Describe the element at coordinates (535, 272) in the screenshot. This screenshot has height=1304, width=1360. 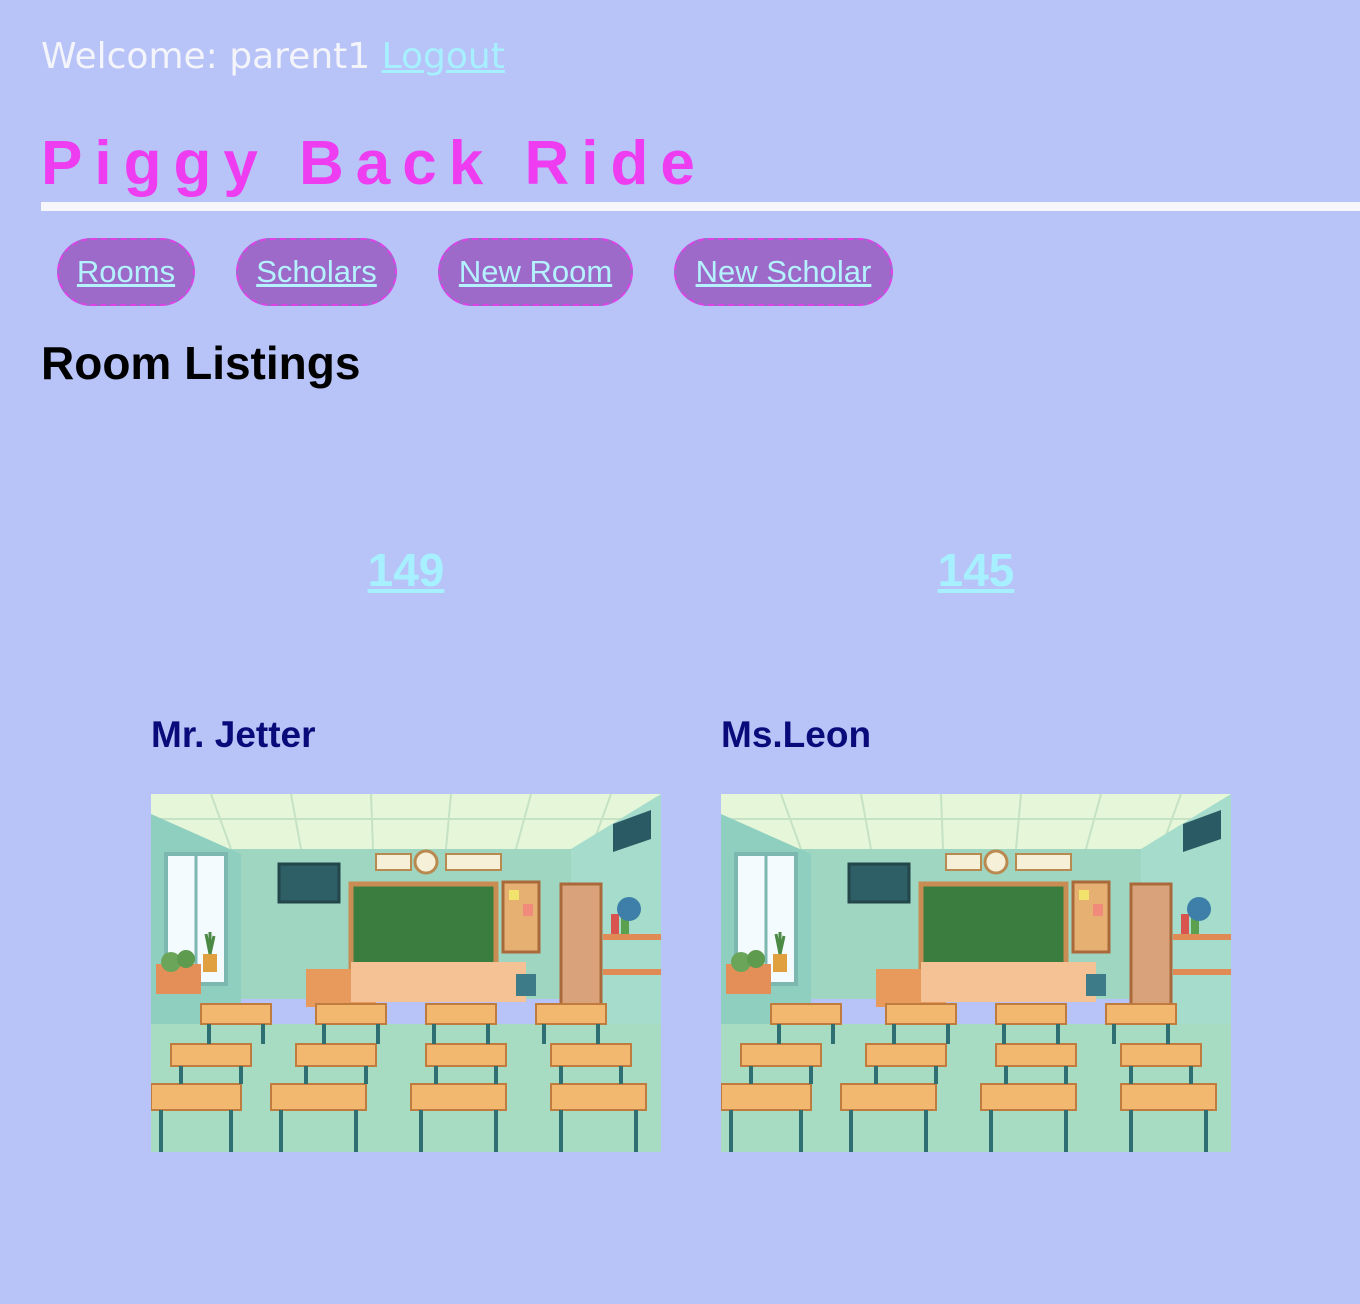
I see `nav-new-room-link: New Room` at that location.